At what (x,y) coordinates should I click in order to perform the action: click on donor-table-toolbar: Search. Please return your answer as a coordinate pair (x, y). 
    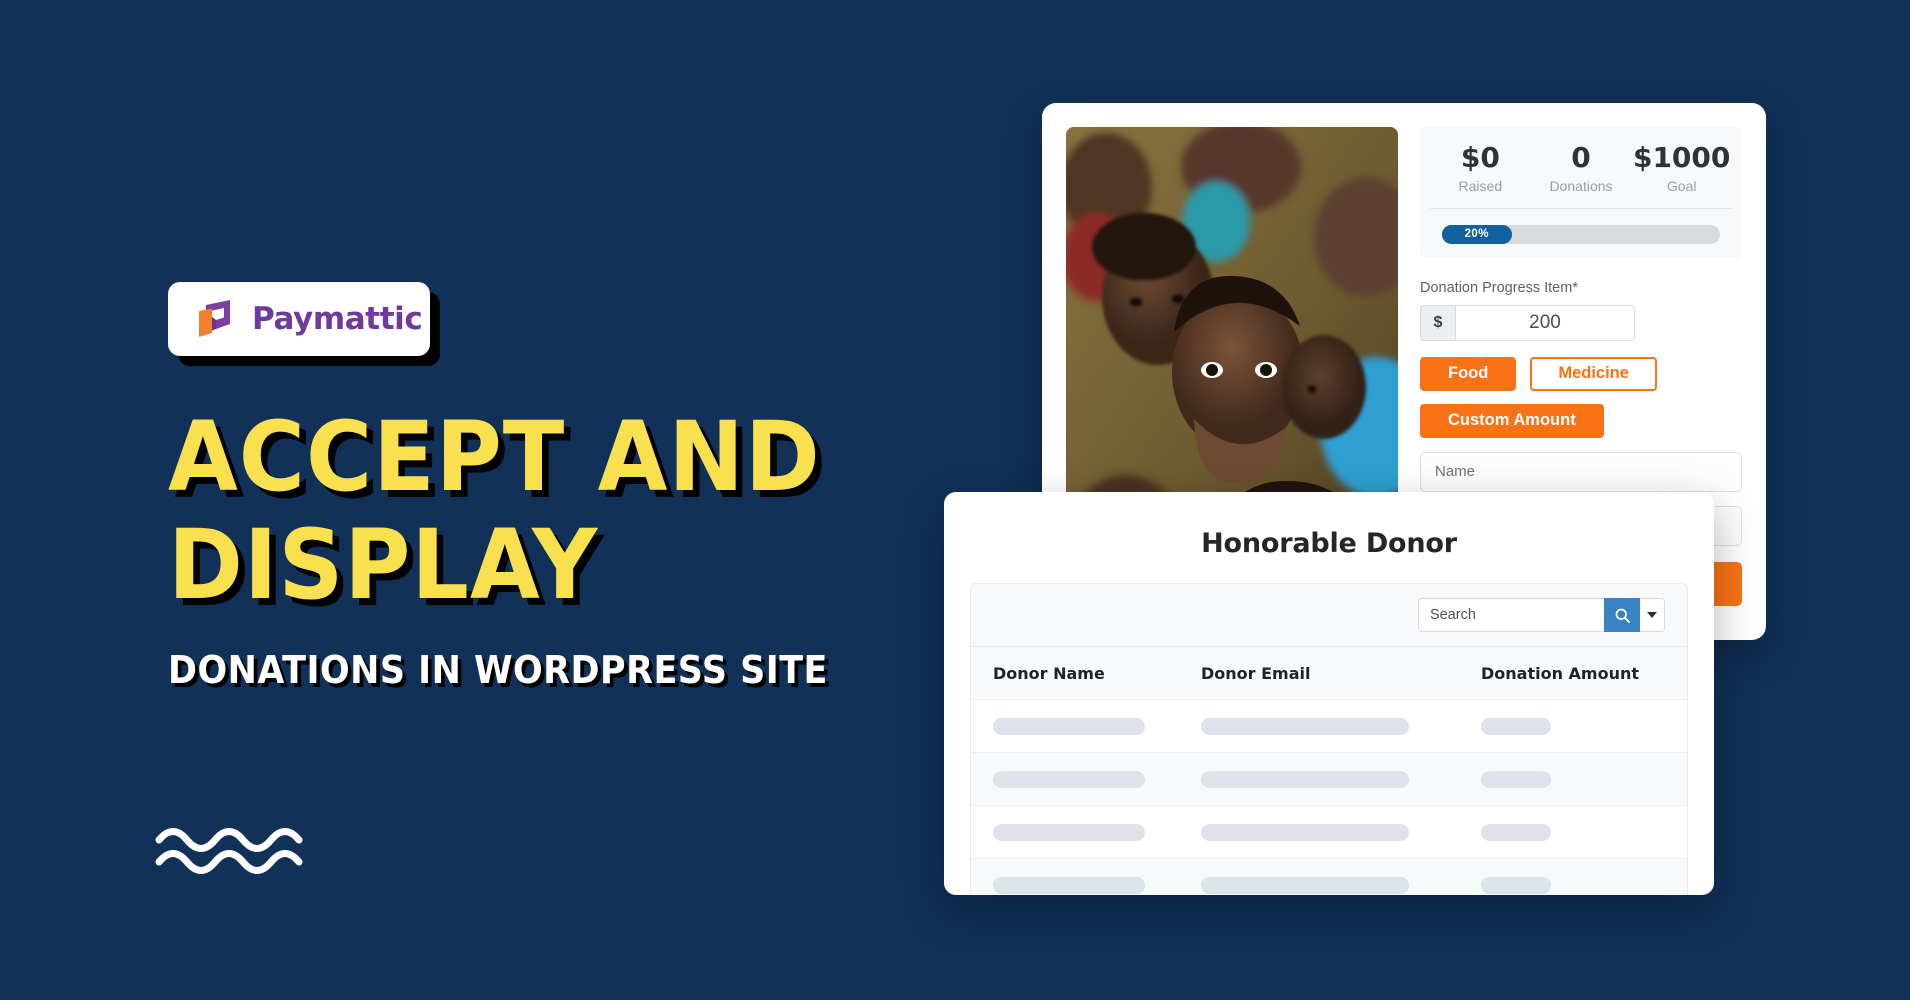
    Looking at the image, I should click on (1329, 615).